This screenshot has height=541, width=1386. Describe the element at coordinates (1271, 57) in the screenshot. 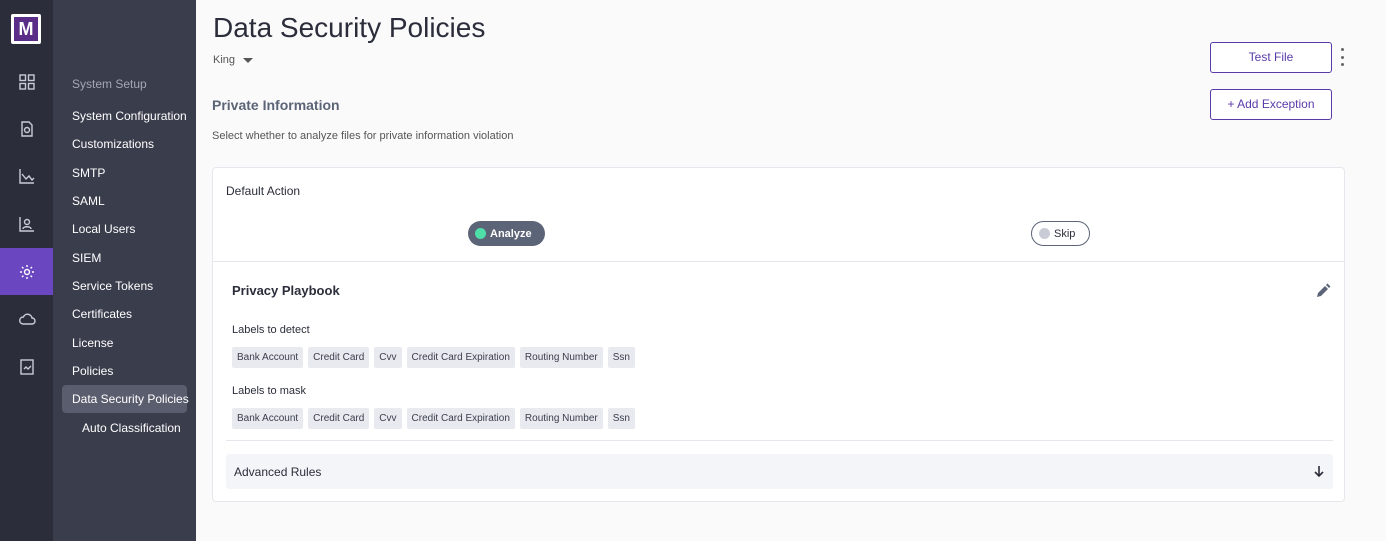

I see `test-file-button: Test File` at that location.